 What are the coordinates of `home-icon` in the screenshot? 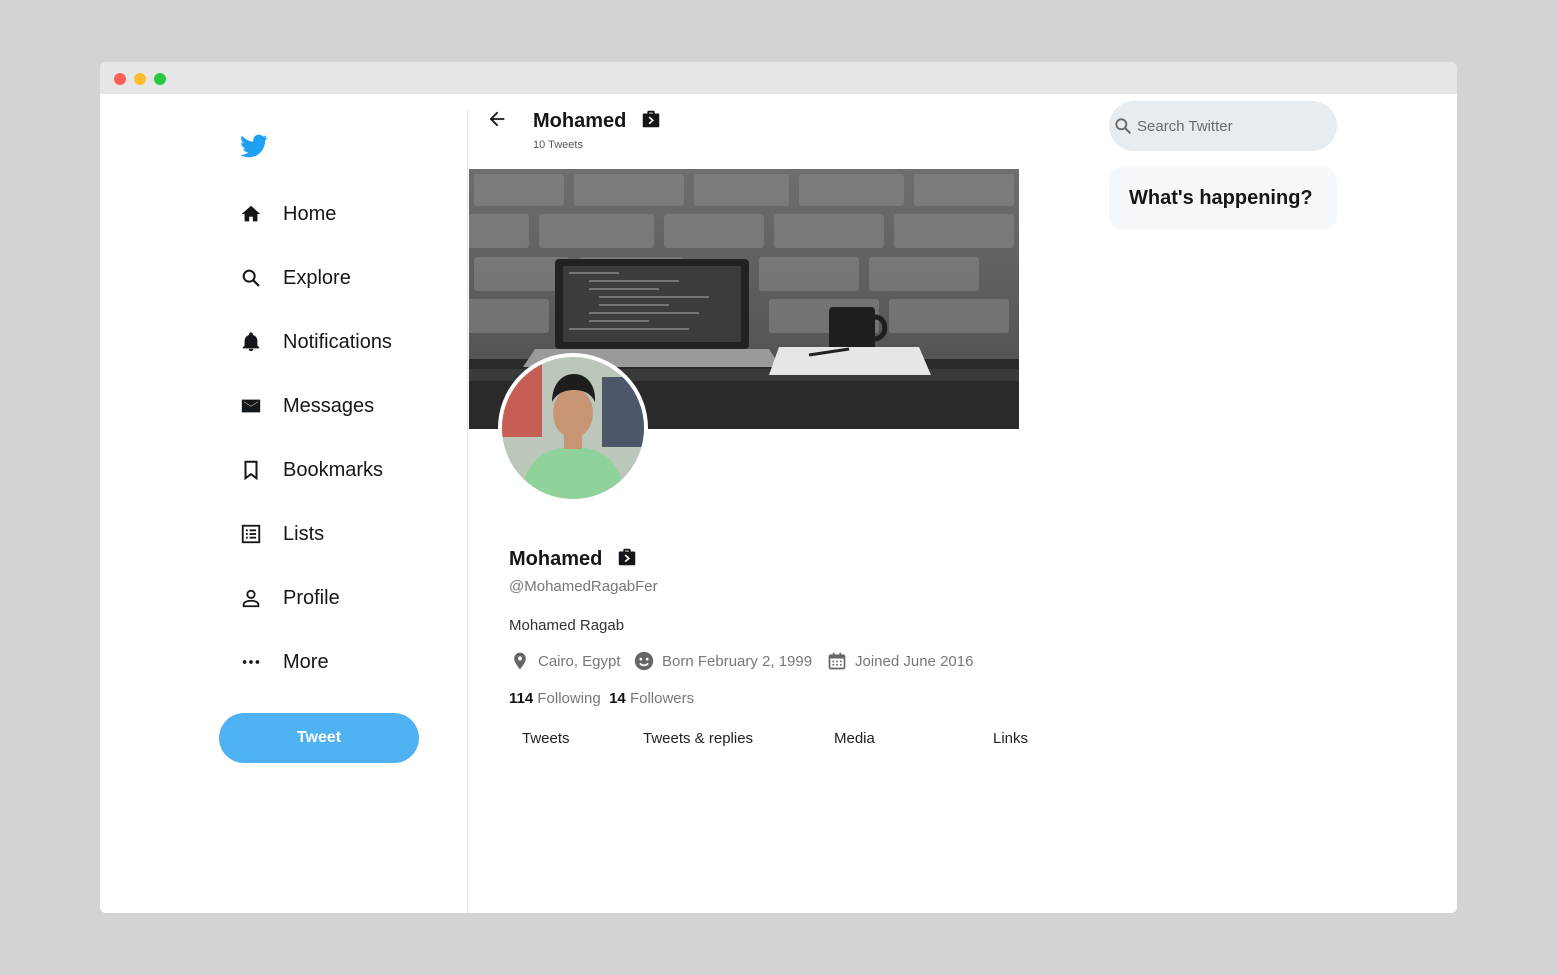 It's located at (251, 214).